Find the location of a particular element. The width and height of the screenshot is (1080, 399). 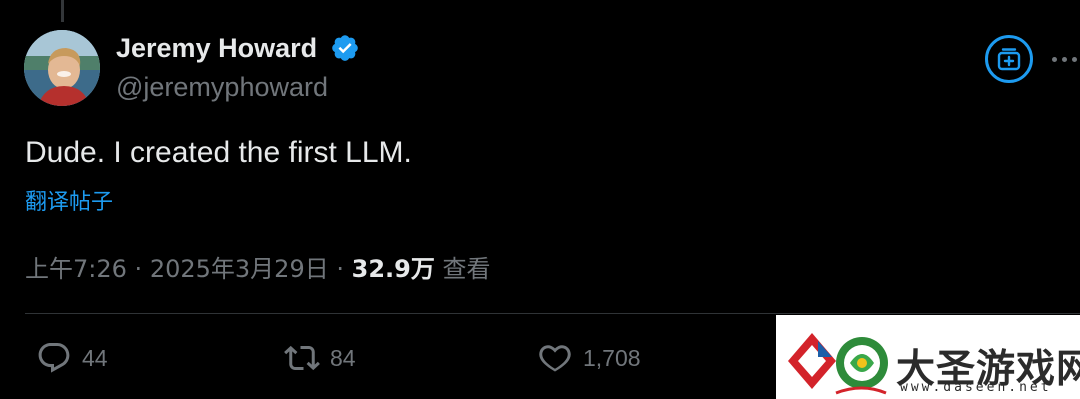

verified-badge-icon is located at coordinates (345, 48).